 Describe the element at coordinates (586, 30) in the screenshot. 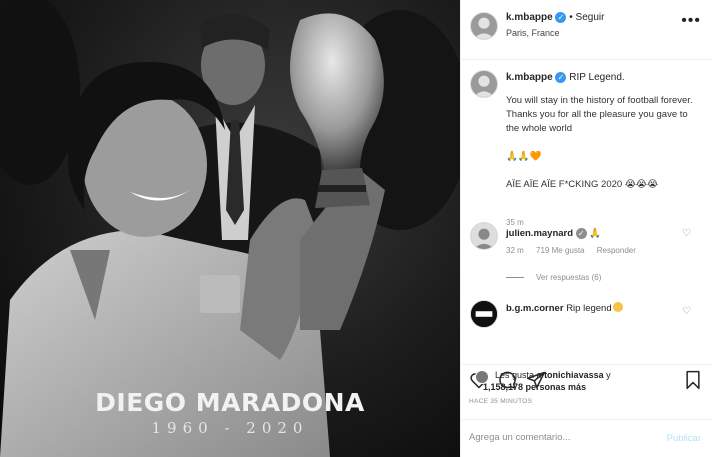

I see `post-header: k.mbappe ✓ • Seguir Paris, France •••` at that location.